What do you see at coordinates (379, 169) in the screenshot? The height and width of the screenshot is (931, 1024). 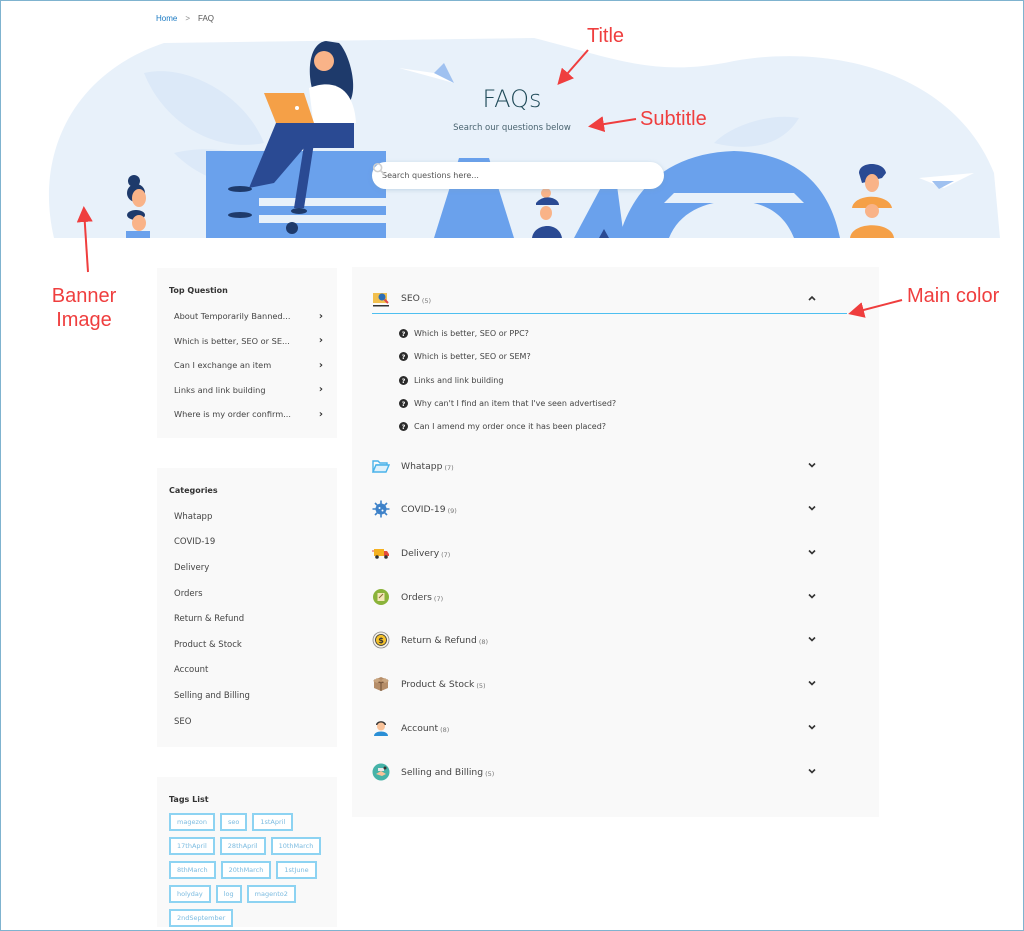 I see `search-icon` at bounding box center [379, 169].